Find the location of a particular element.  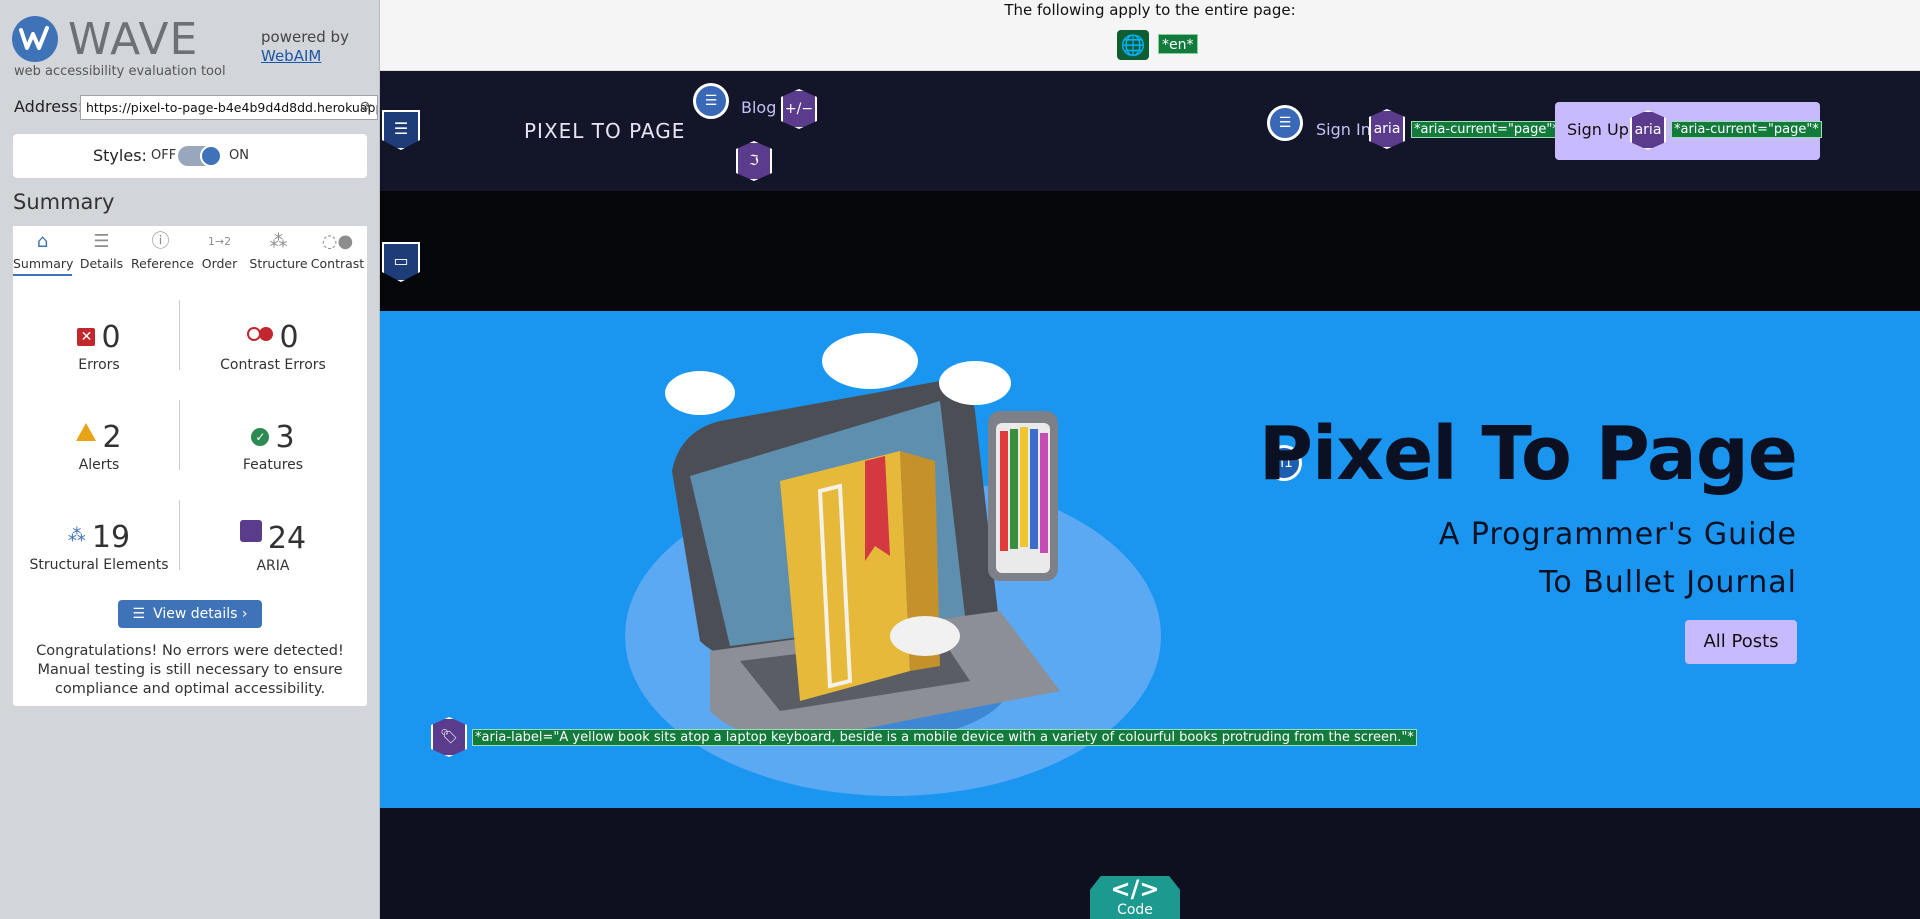

tab-reference: ⓘ Reference is located at coordinates (162, 251).